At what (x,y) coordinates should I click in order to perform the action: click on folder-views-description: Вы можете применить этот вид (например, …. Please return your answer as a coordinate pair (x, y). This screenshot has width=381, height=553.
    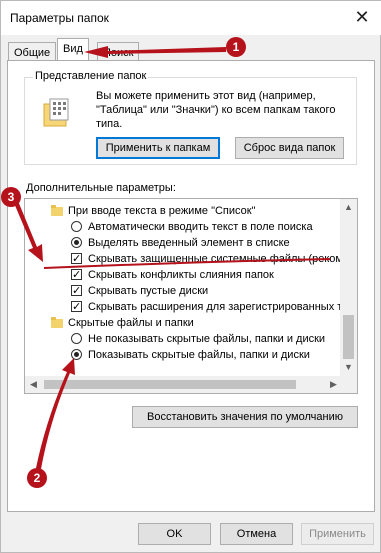
    Looking at the image, I should click on (216, 110).